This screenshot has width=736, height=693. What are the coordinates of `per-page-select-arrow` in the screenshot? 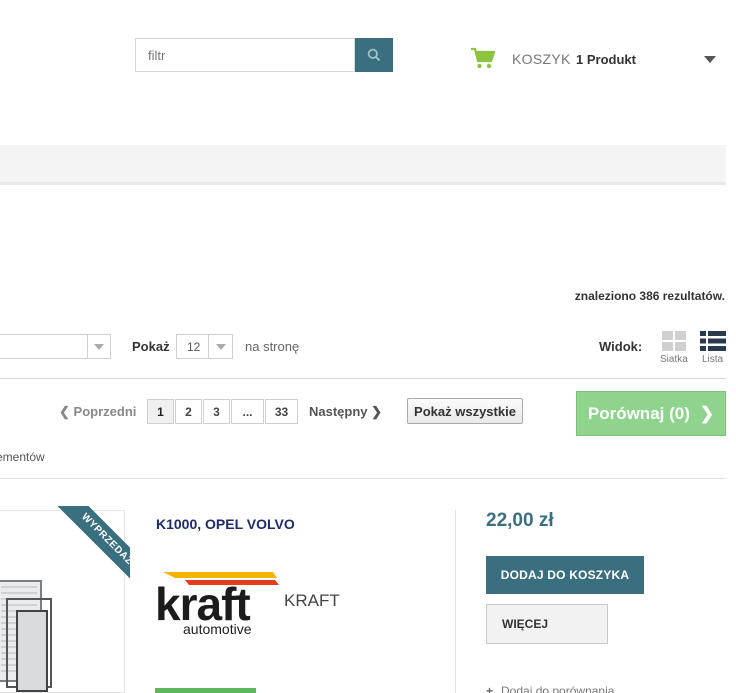 It's located at (220, 346).